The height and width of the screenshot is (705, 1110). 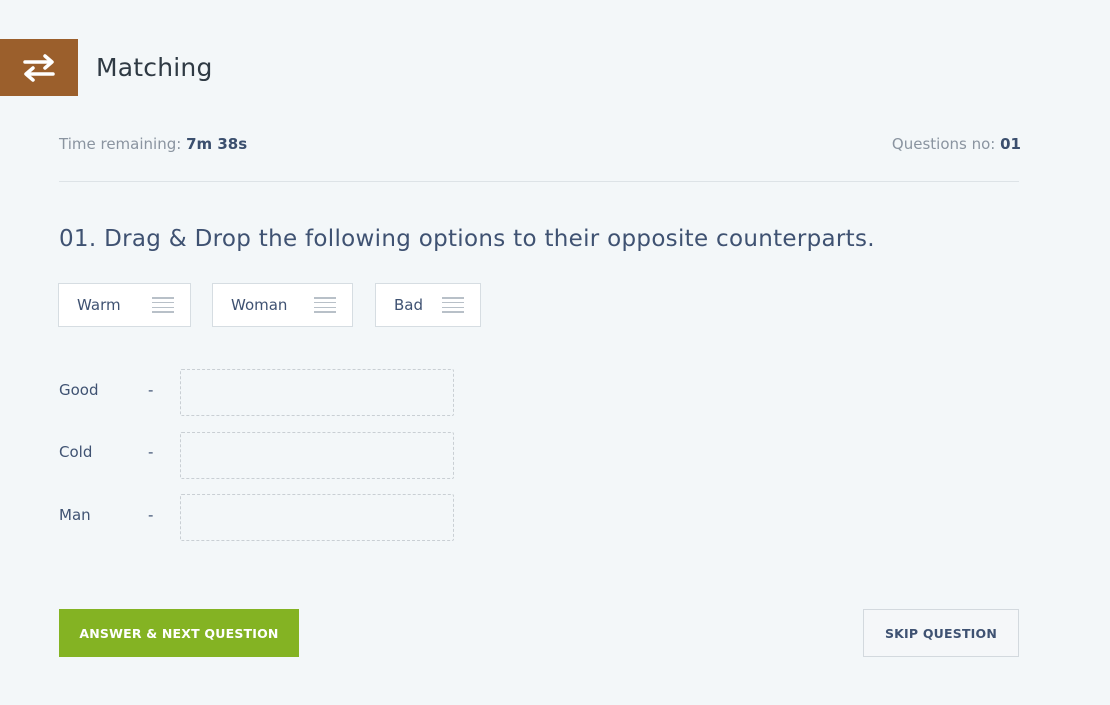 I want to click on quiz-header: Matching, so click(x=106, y=67).